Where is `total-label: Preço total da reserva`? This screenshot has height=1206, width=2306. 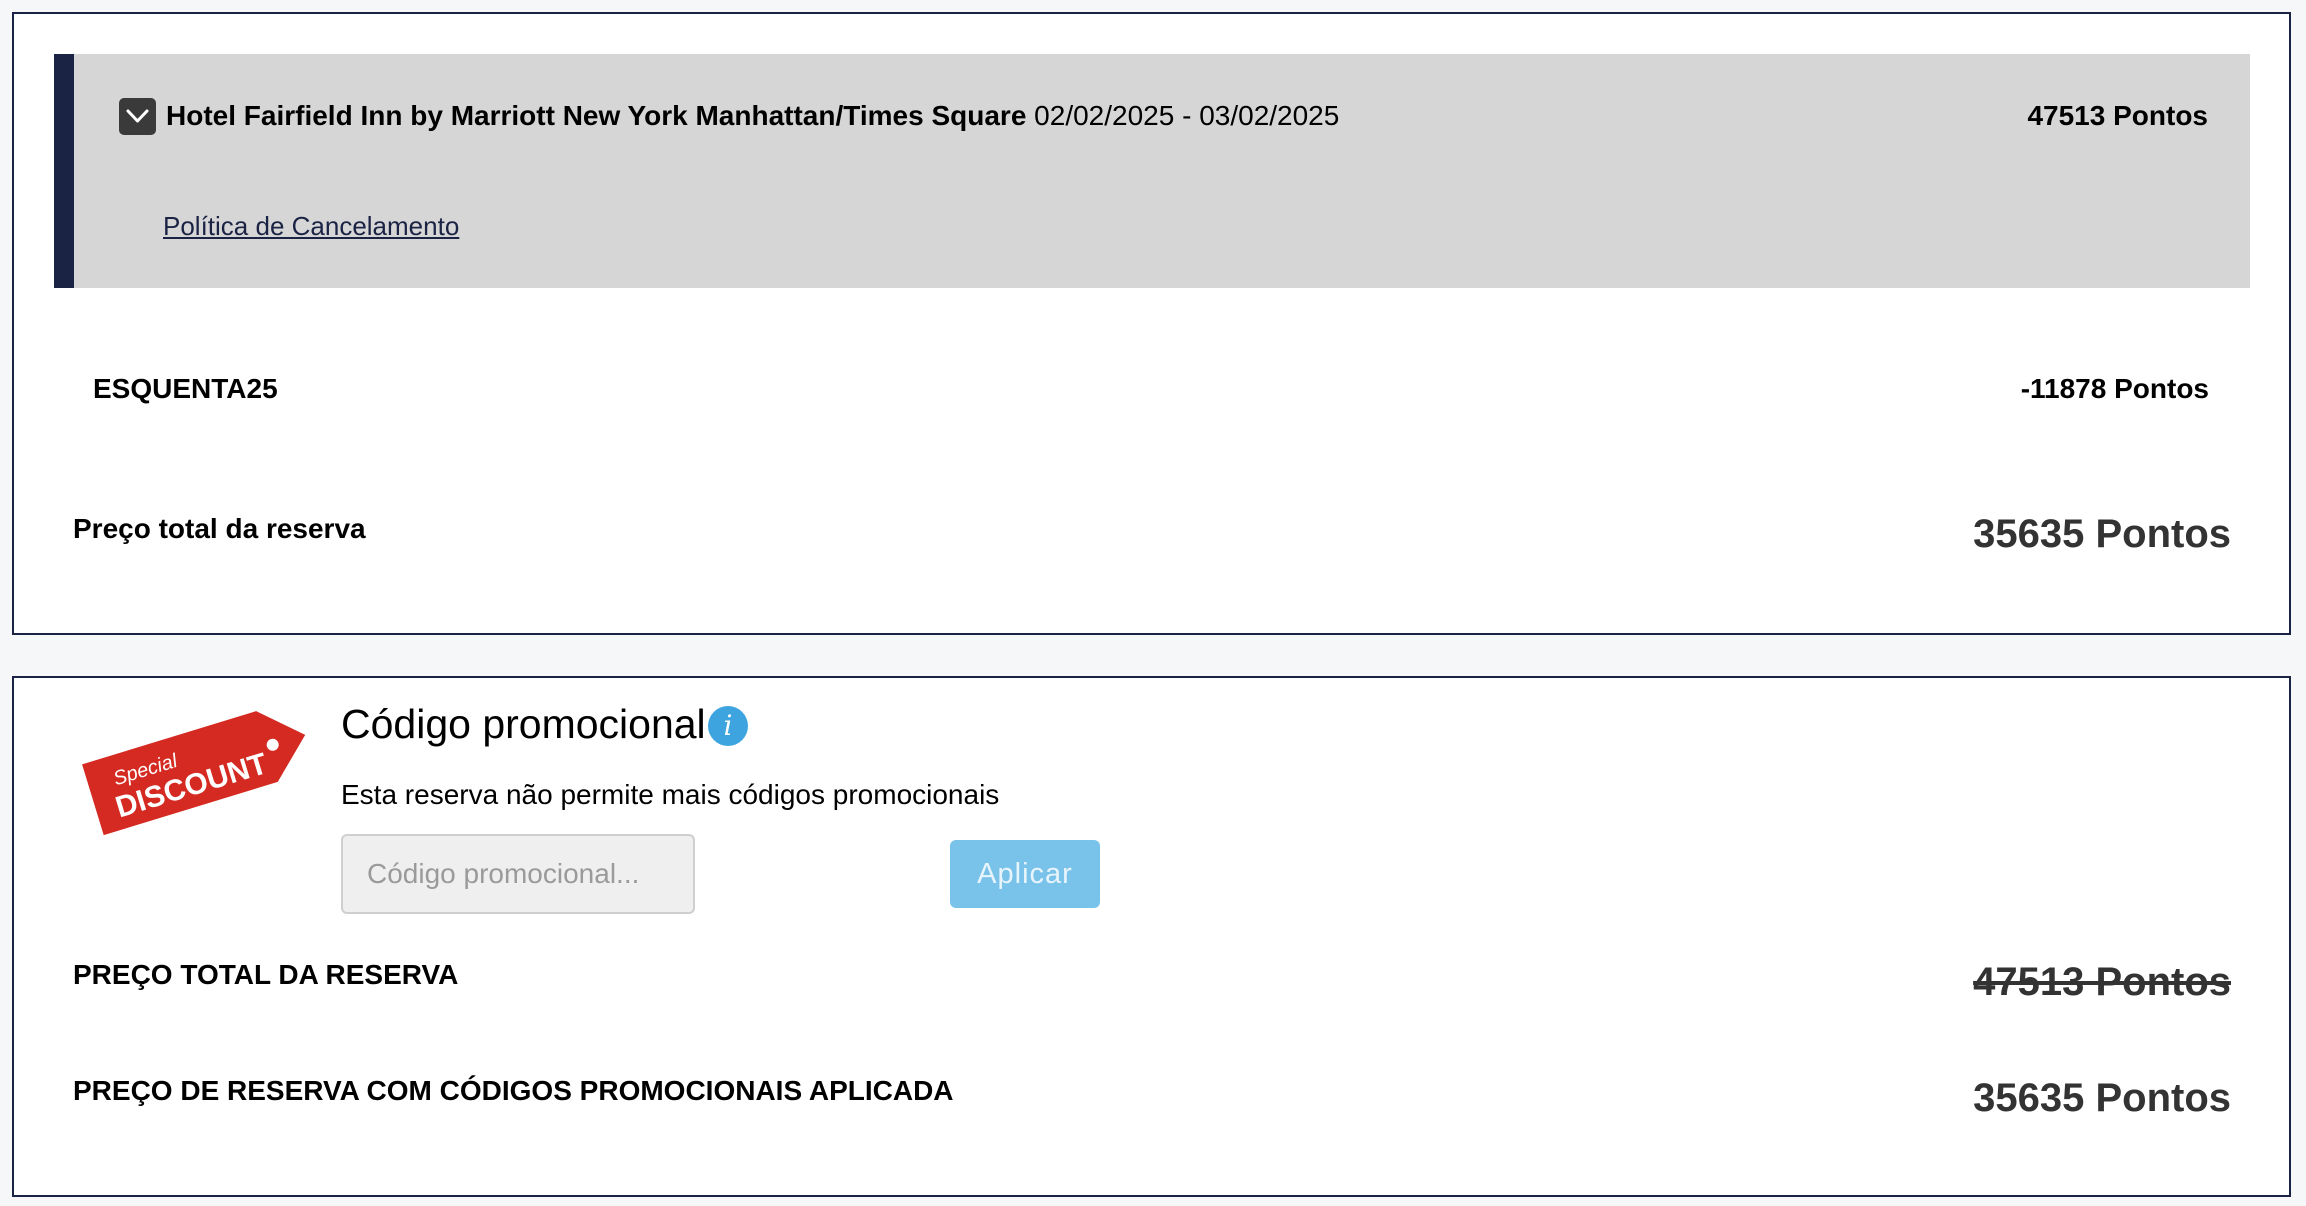
total-label: Preço total da reserva is located at coordinates (219, 528).